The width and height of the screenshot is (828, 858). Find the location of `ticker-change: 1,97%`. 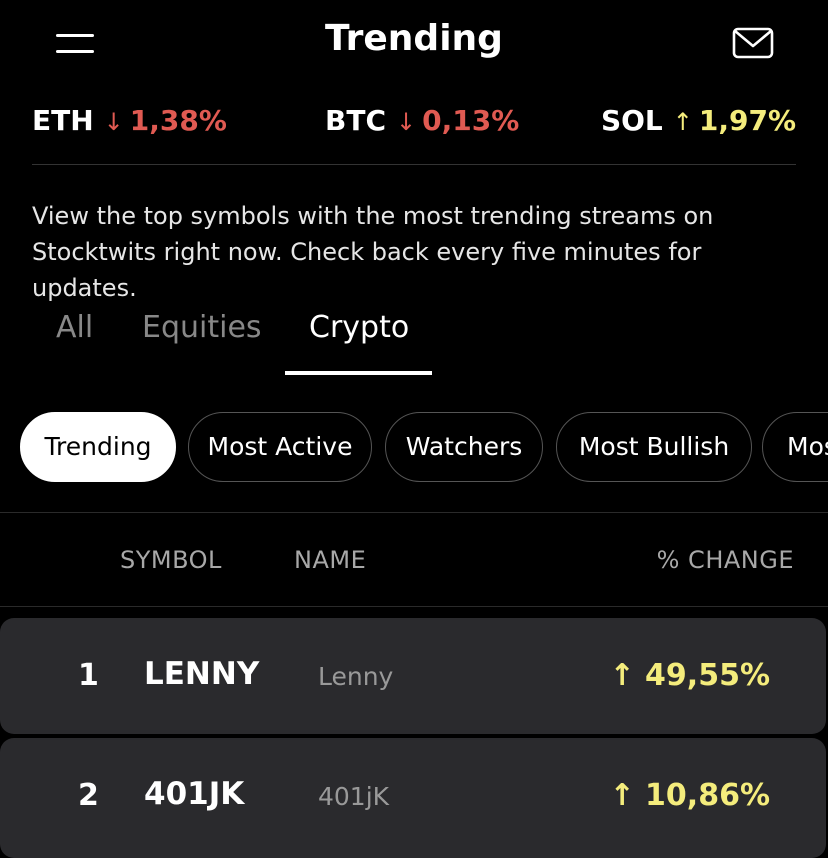

ticker-change: 1,97% is located at coordinates (747, 120).